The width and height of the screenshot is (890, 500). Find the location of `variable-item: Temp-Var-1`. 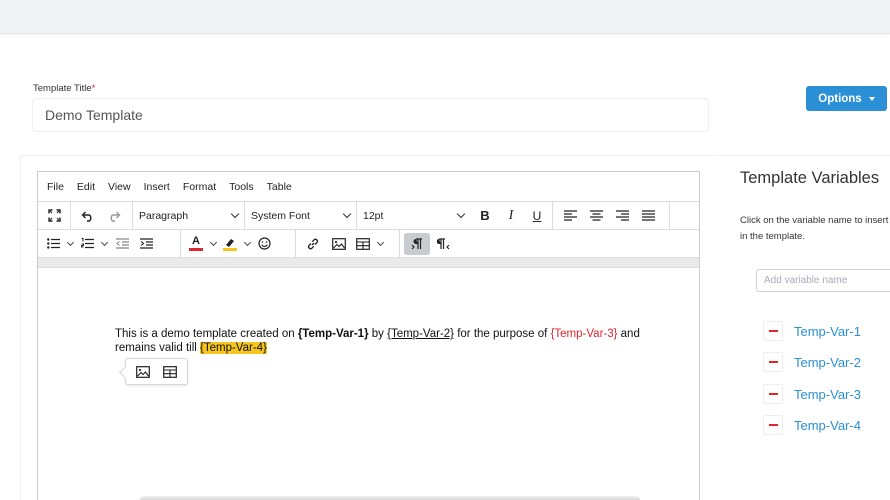

variable-item: Temp-Var-1 is located at coordinates (812, 331).